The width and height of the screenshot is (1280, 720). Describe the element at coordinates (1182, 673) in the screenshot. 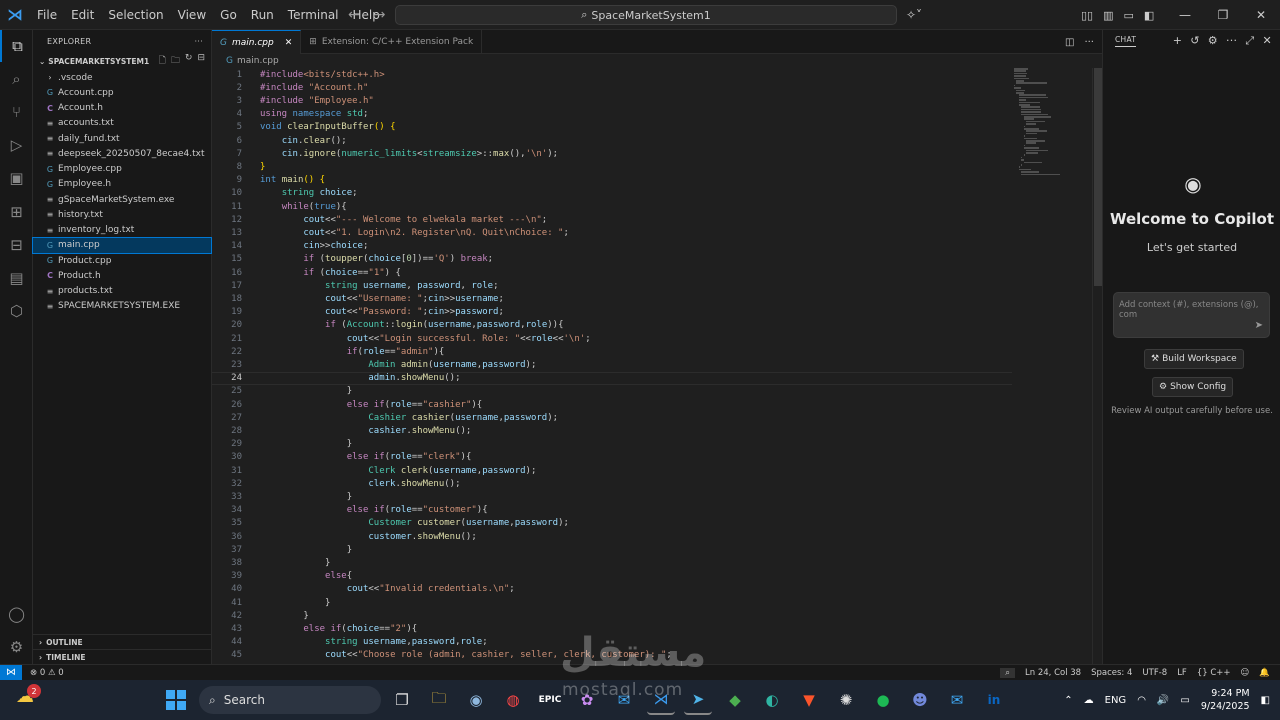

I see `line-ending: LF` at that location.